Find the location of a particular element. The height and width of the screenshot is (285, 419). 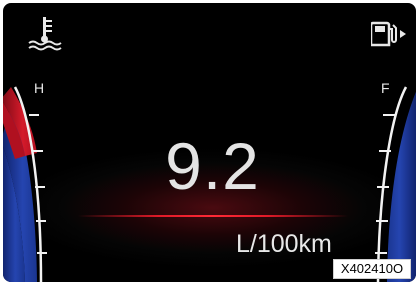

temp-gauge-hot-label: H is located at coordinates (39, 88).